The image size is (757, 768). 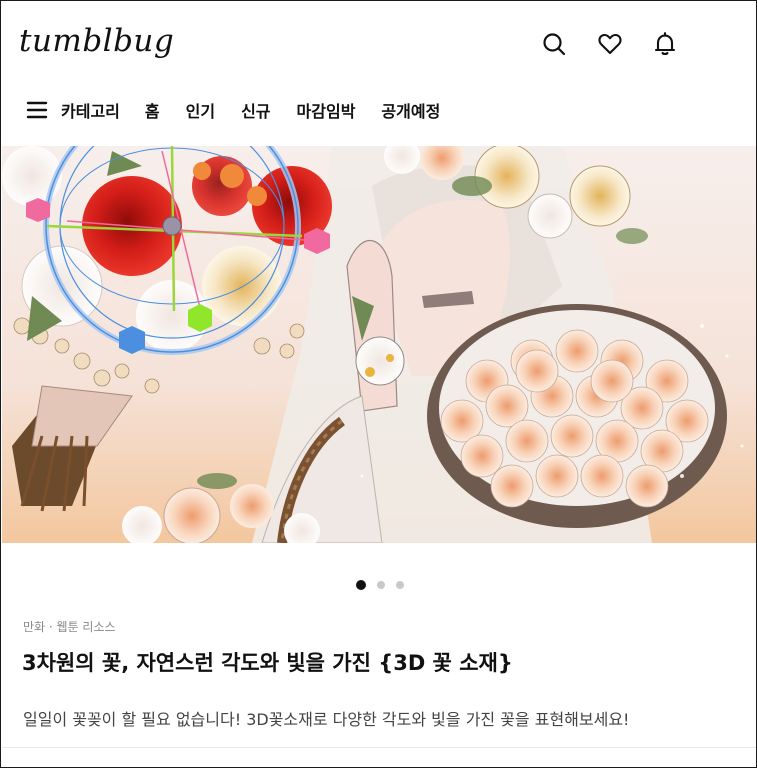 I want to click on hamburger-menu-icon, so click(x=37, y=110).